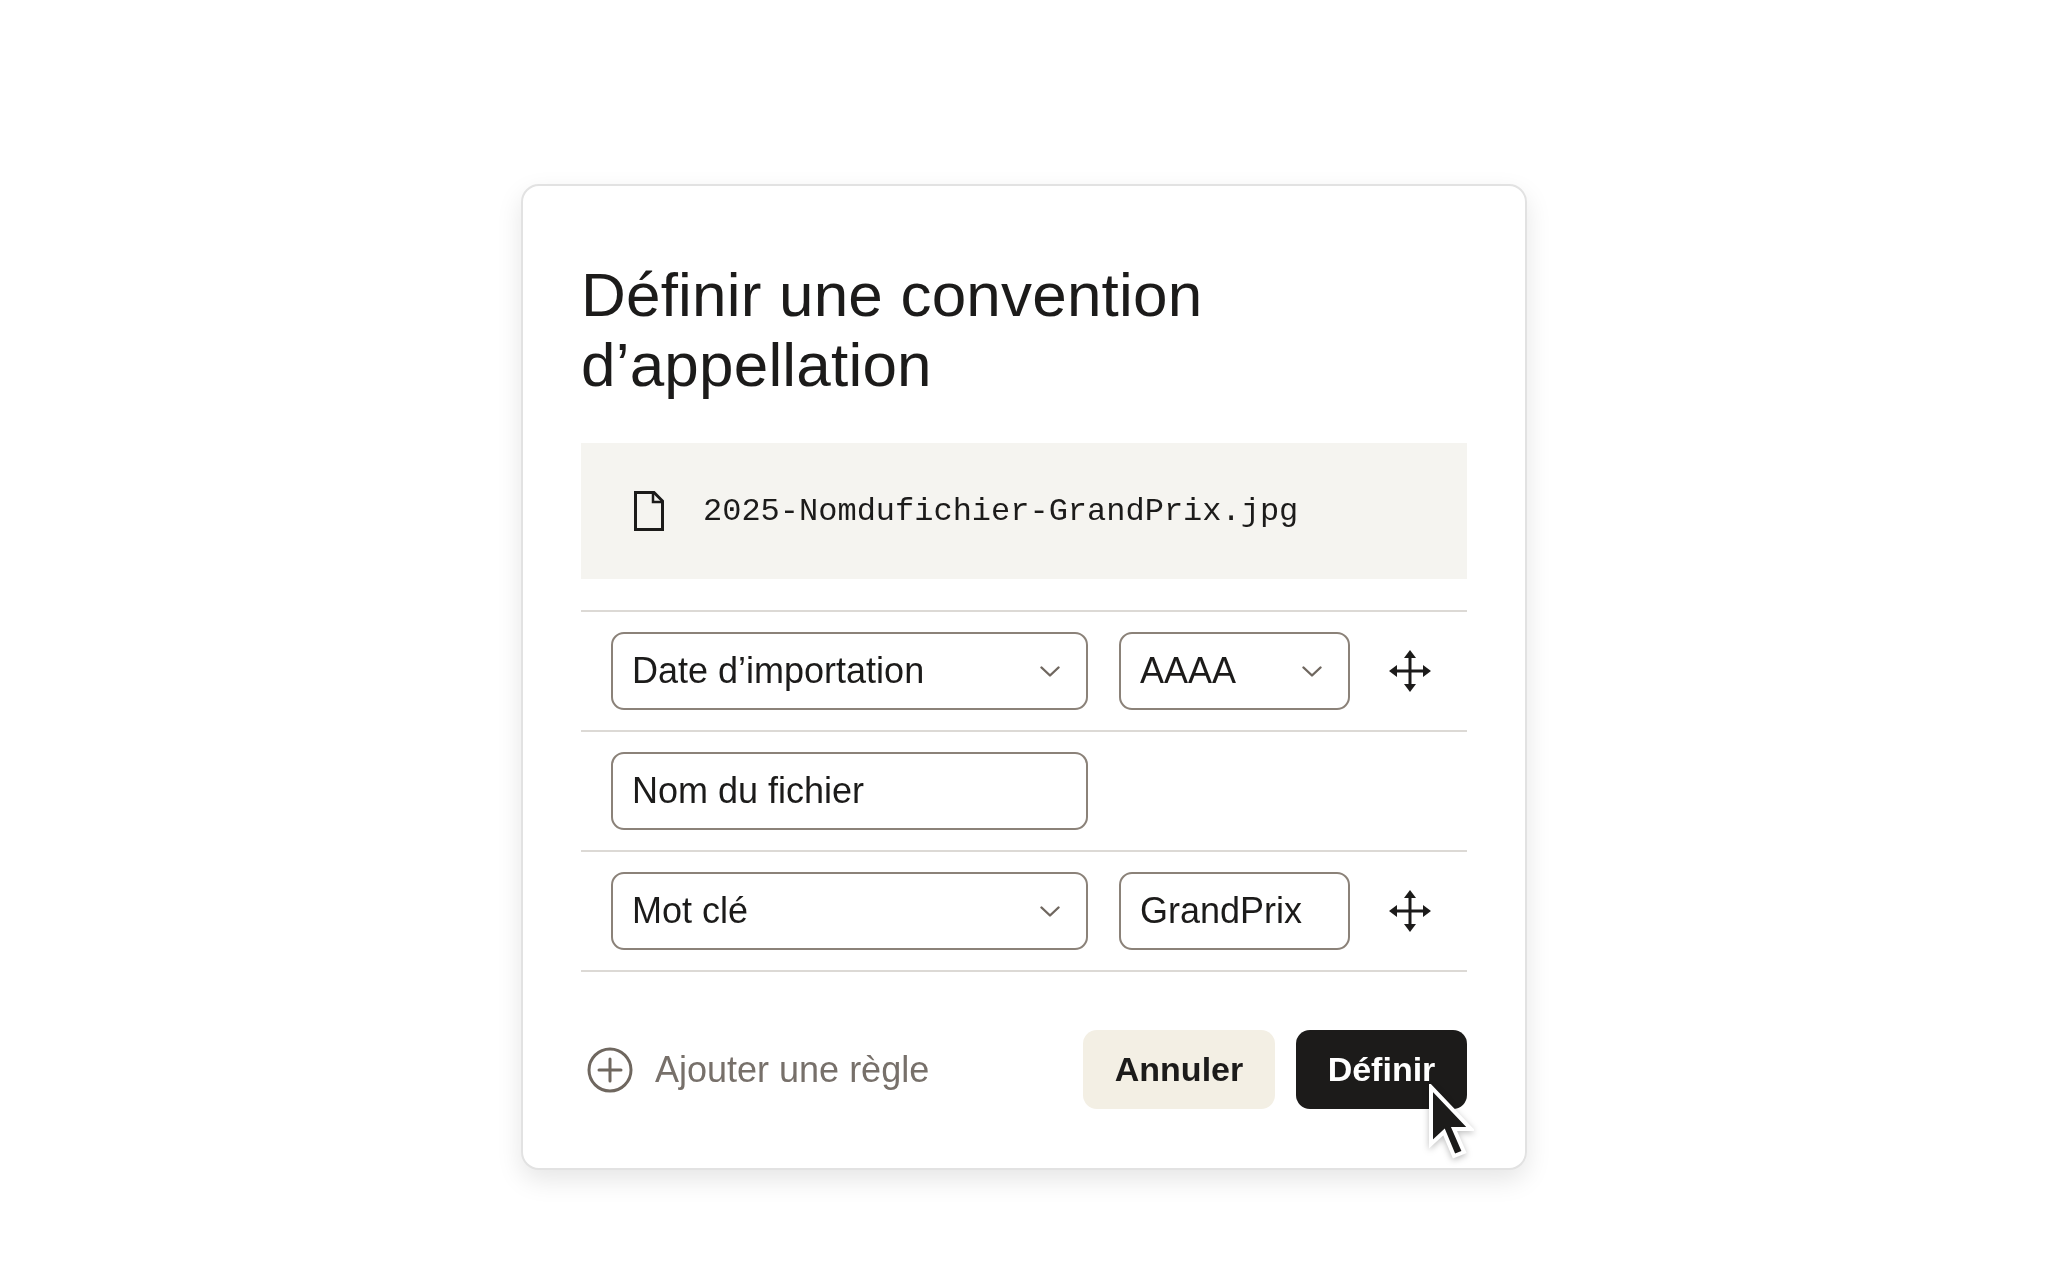  I want to click on dropdown: Mot clé, so click(849, 911).